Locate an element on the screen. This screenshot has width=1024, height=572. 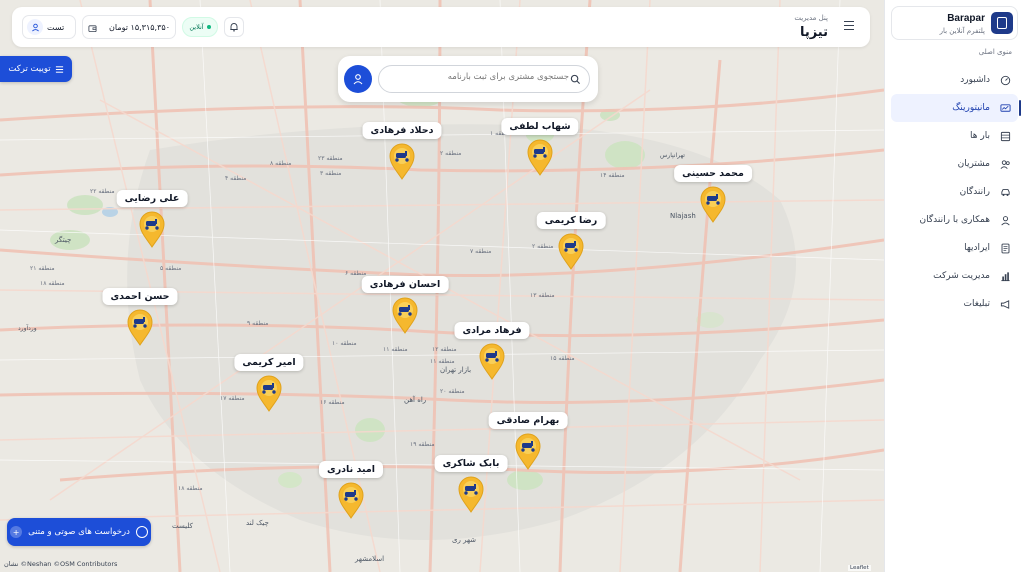
monitor-icon is located at coordinates (1005, 108).